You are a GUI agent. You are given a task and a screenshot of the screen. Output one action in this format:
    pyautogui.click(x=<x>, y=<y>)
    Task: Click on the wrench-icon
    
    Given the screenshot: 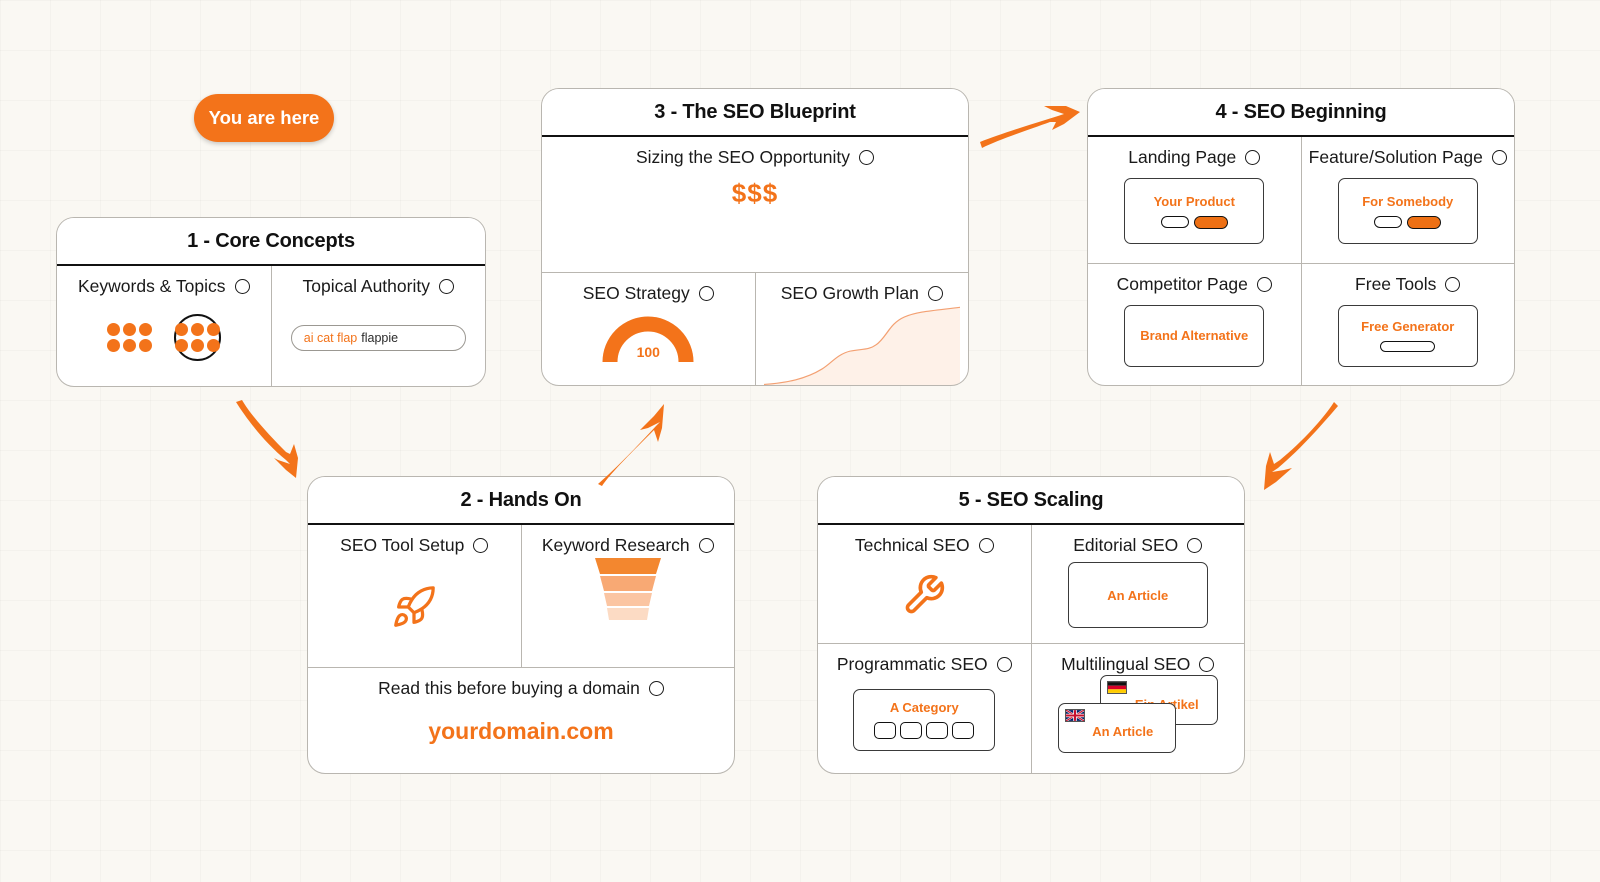 What is the action you would take?
    pyautogui.click(x=925, y=594)
    